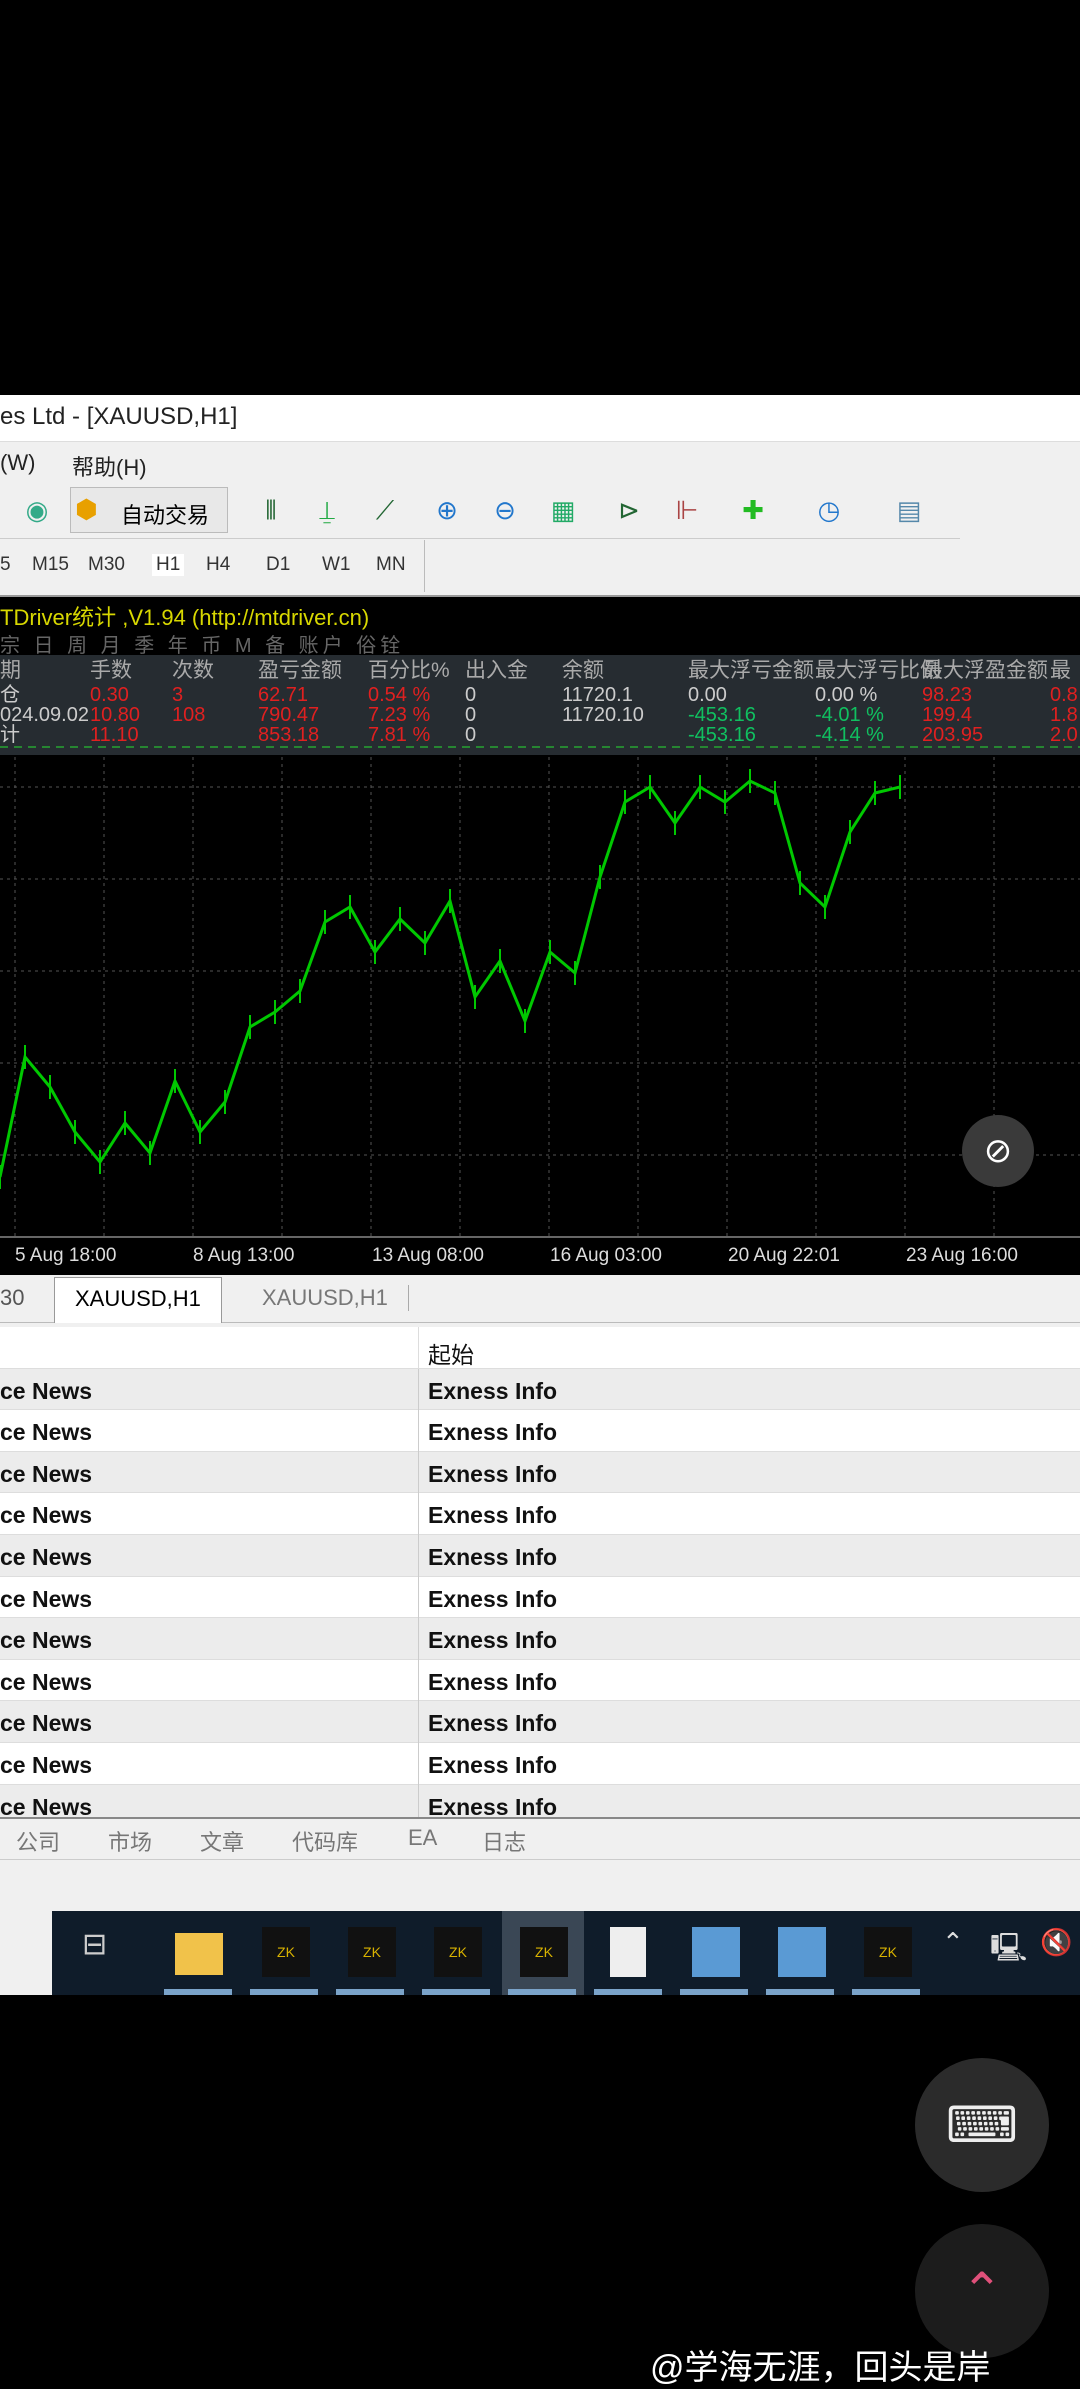 This screenshot has height=2389, width=1080. I want to click on chevron-up-icon: ⌃, so click(966, 1952).